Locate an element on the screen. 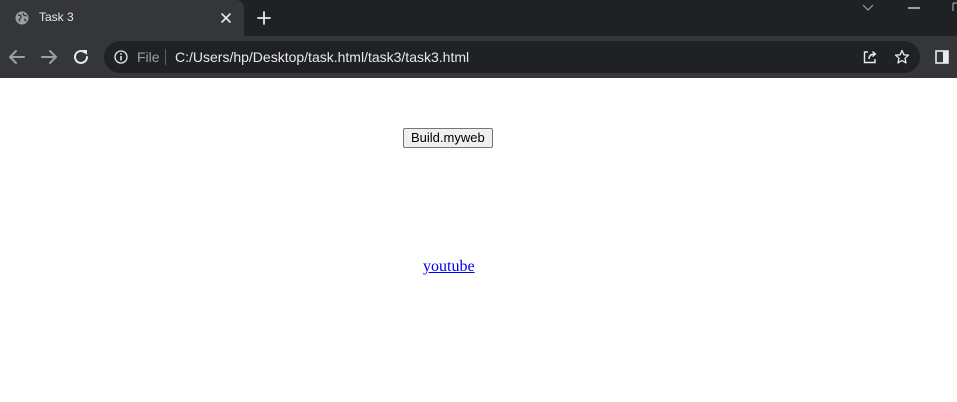 Image resolution: width=957 pixels, height=402 pixels. chevron-down-icon is located at coordinates (868, 8).